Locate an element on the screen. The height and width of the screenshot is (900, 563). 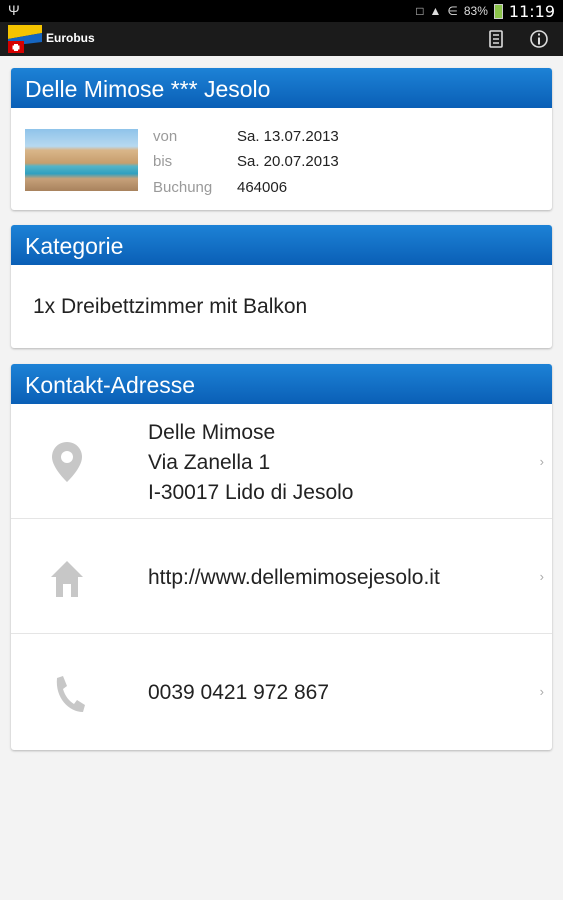
battery-icon is located at coordinates (498, 11).